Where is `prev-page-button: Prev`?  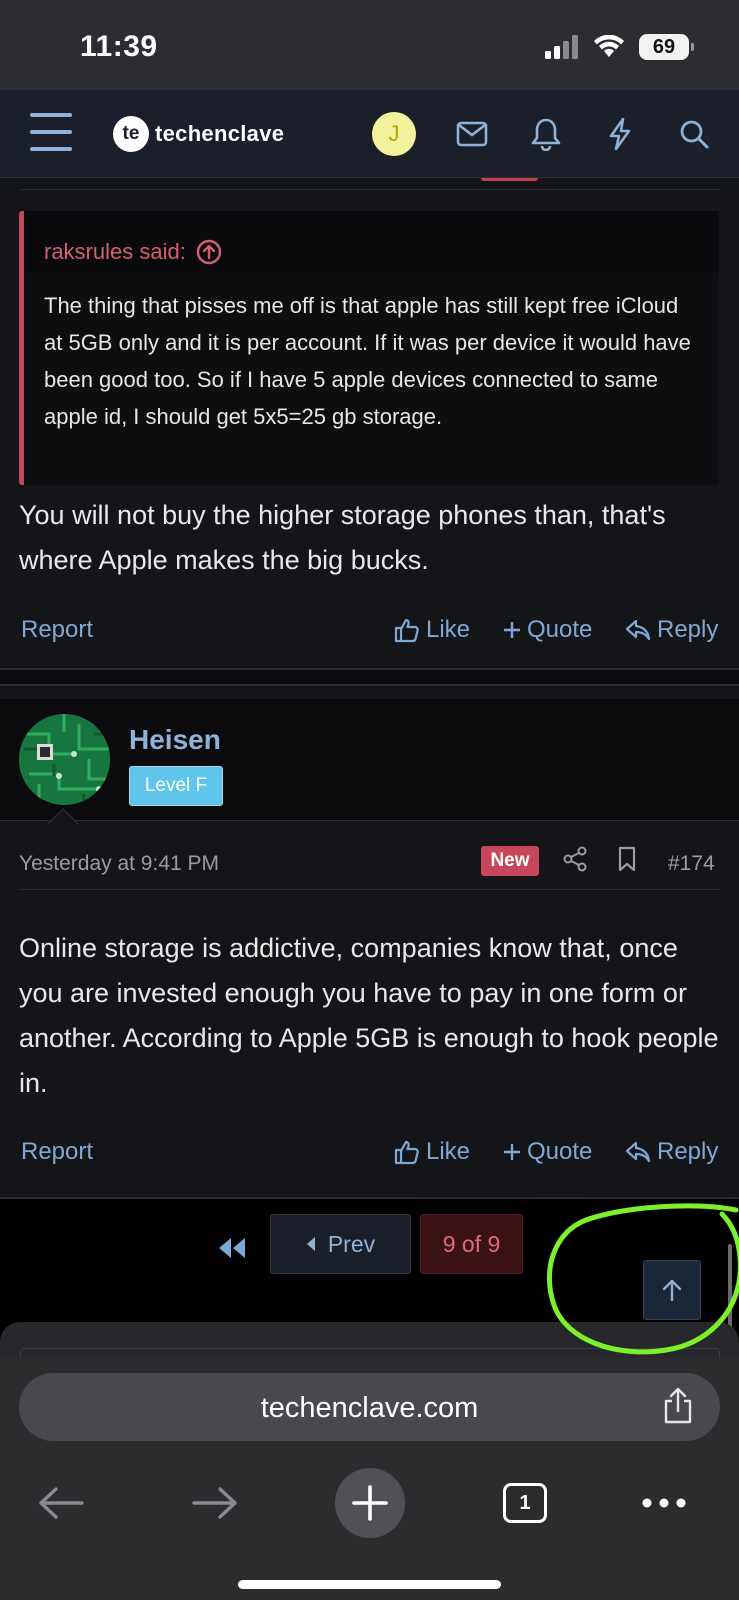 prev-page-button: Prev is located at coordinates (340, 1244).